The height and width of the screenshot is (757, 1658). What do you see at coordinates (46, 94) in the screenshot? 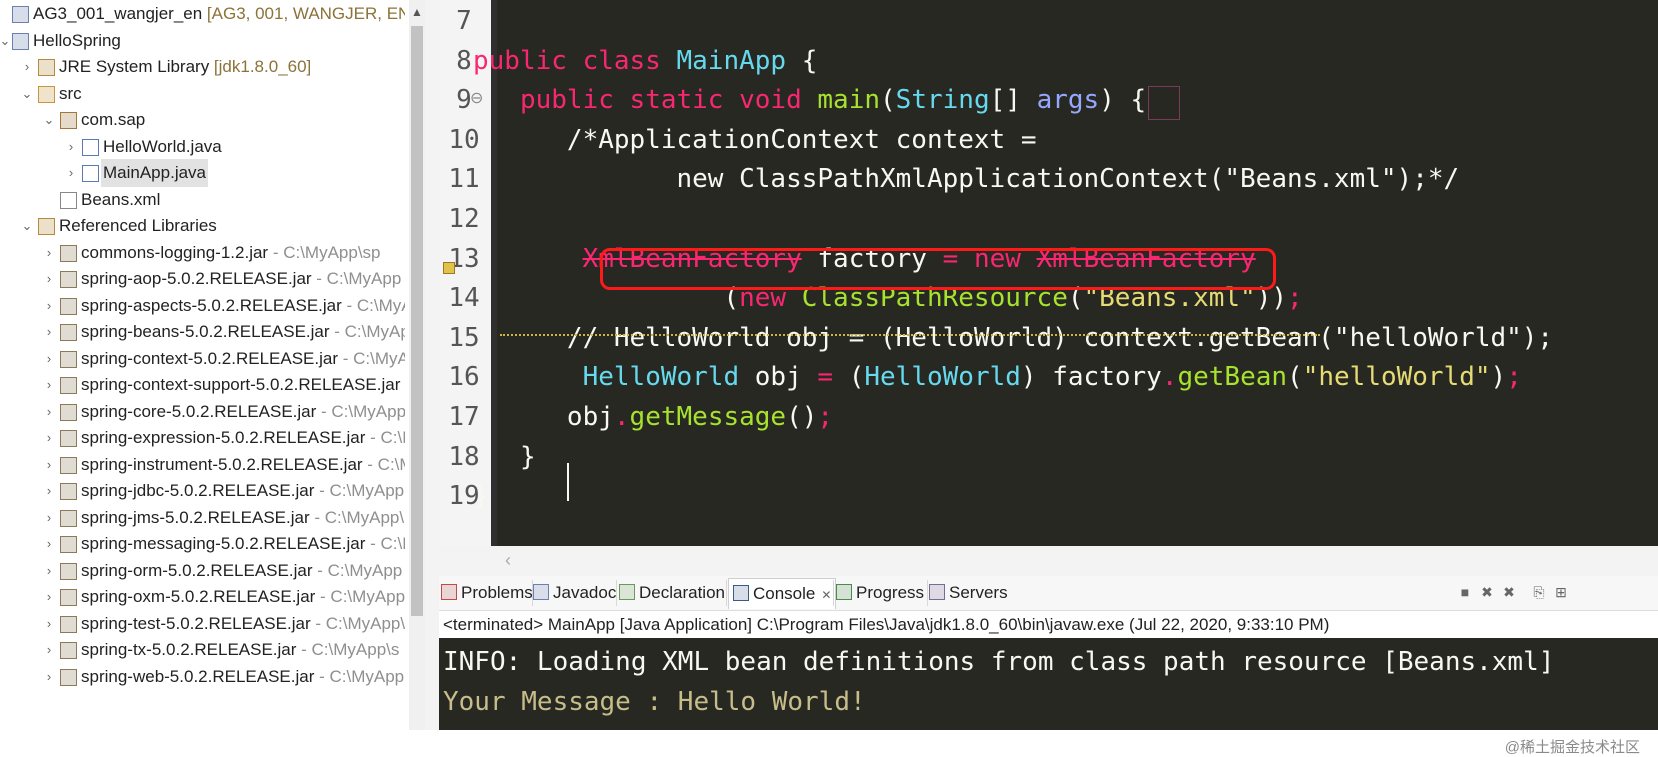
I see `source-folder-icon` at bounding box center [46, 94].